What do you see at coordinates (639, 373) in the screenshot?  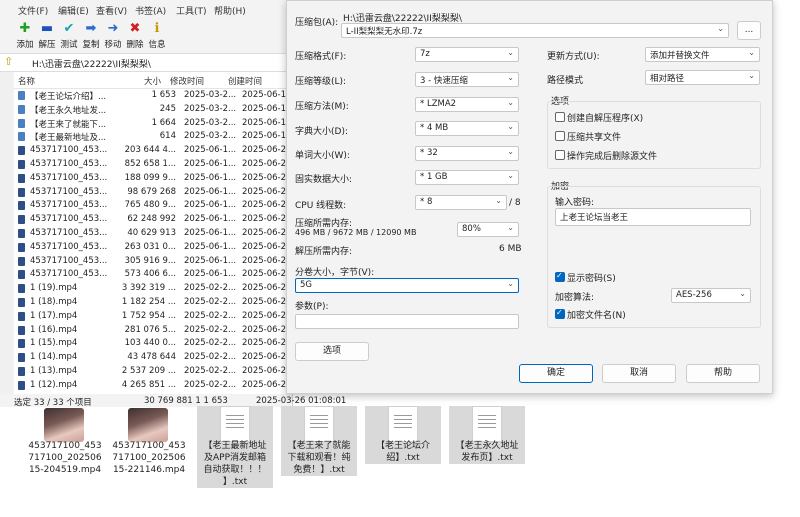 I see `cancel-button: 取消` at bounding box center [639, 373].